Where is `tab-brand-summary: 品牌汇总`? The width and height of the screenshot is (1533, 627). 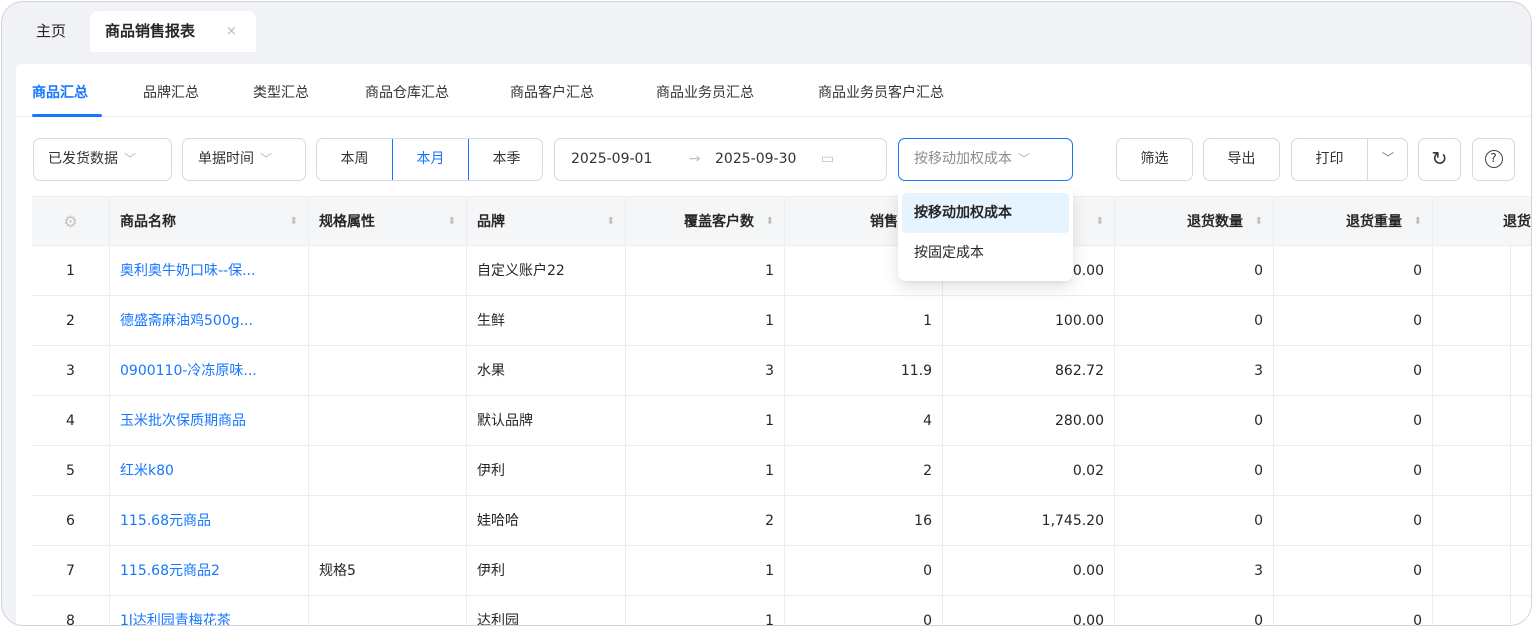 tab-brand-summary: 品牌汇总 is located at coordinates (171, 92).